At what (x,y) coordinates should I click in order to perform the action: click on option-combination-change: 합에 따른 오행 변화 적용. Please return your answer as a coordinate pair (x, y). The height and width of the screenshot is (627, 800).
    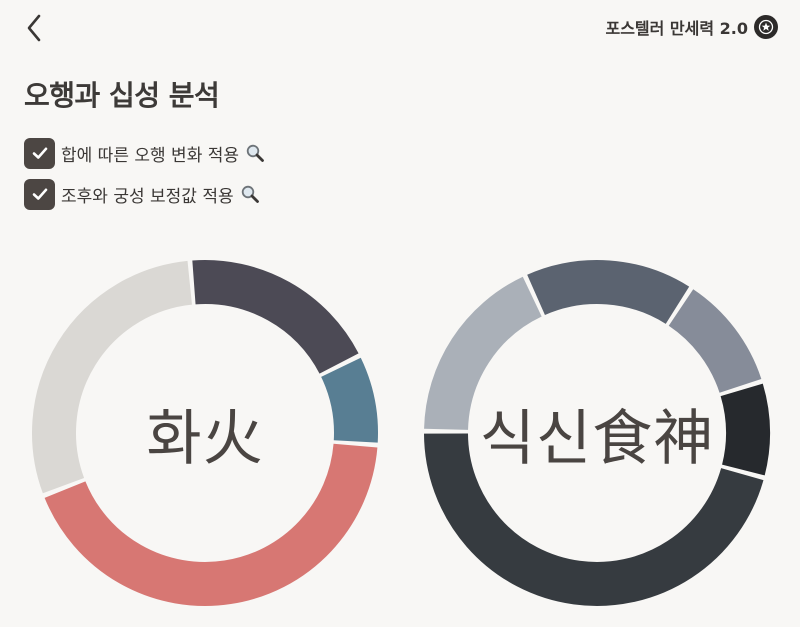
    Looking at the image, I should click on (144, 153).